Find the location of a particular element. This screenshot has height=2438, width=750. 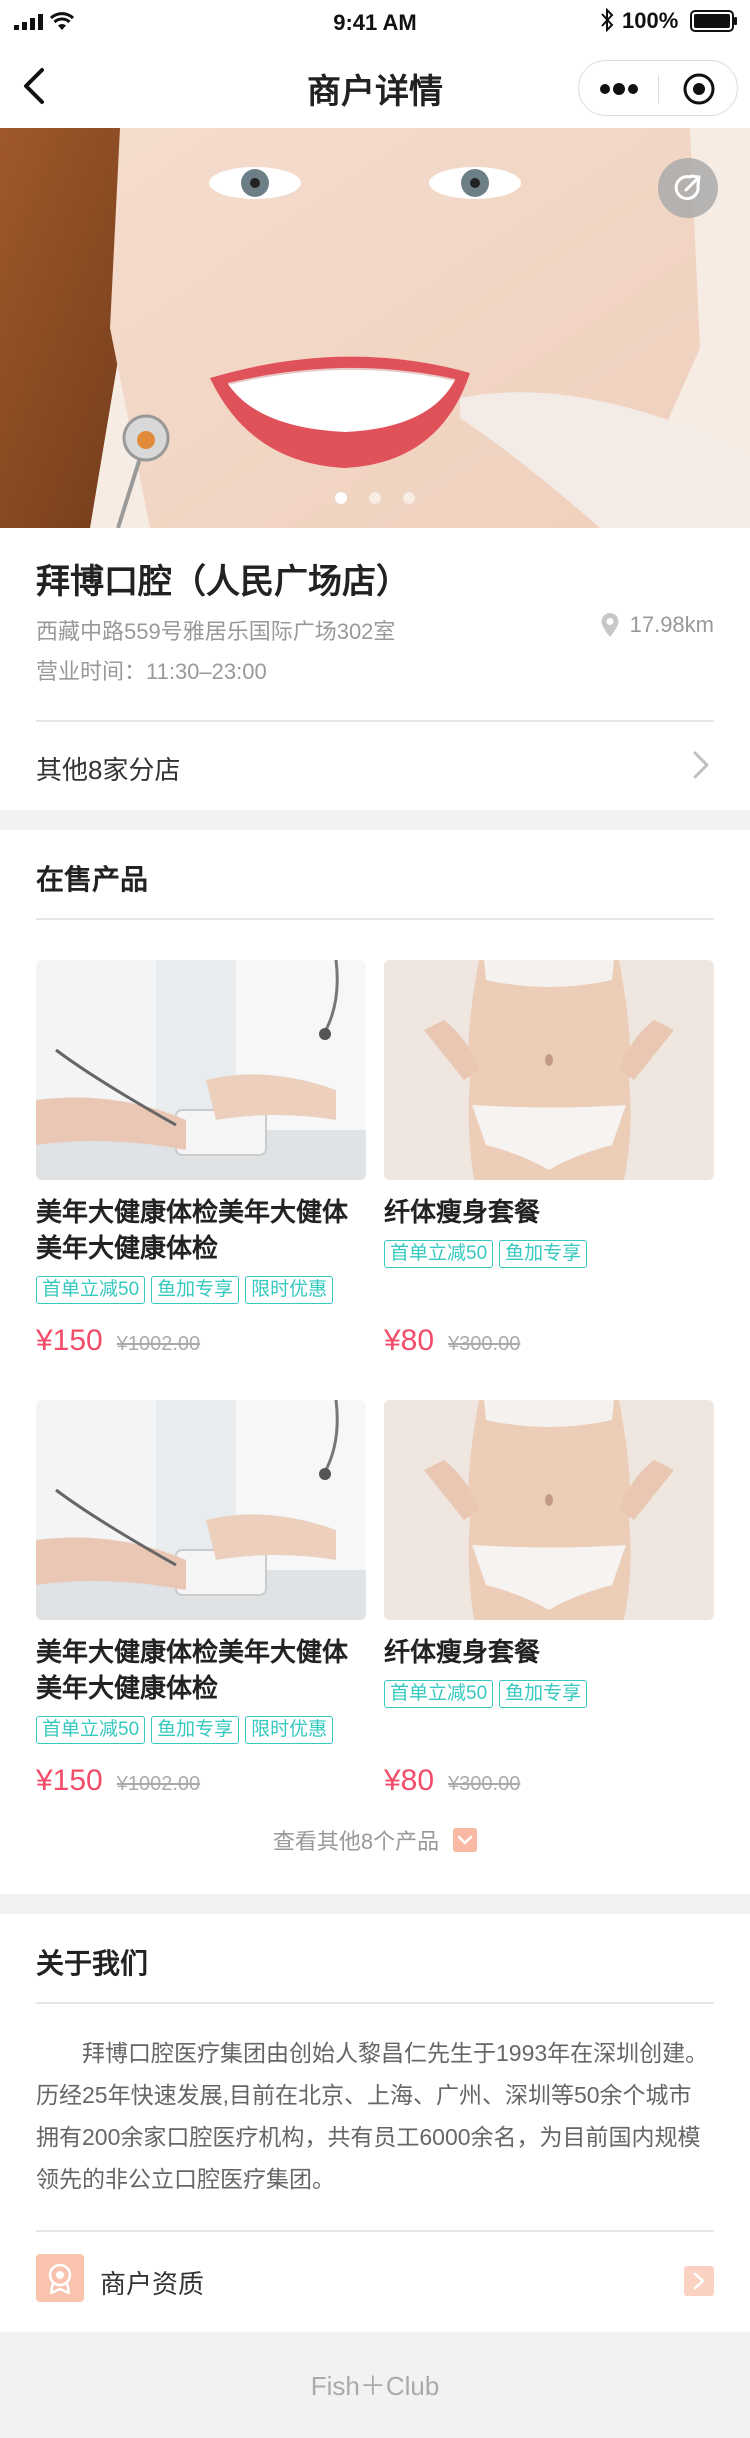

distance-text: 17.98km is located at coordinates (671, 624).